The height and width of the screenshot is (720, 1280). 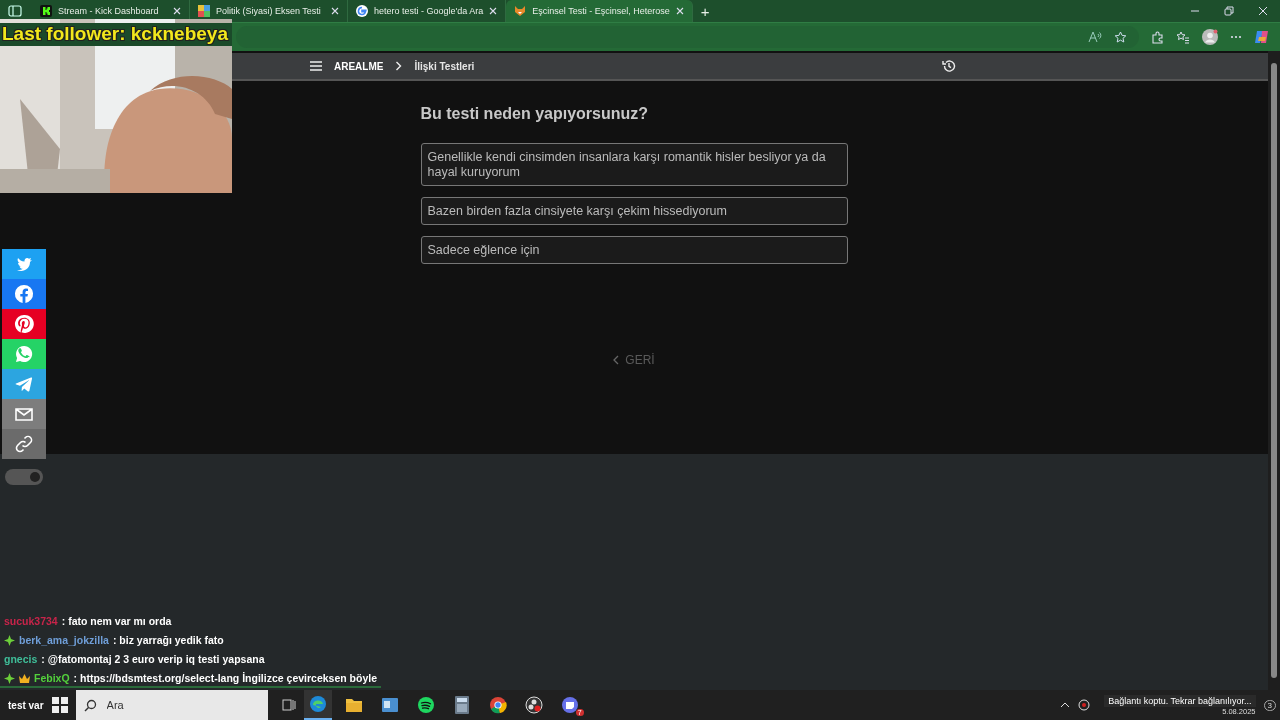 What do you see at coordinates (317, 704) in the screenshot?
I see `browser-icon` at bounding box center [317, 704].